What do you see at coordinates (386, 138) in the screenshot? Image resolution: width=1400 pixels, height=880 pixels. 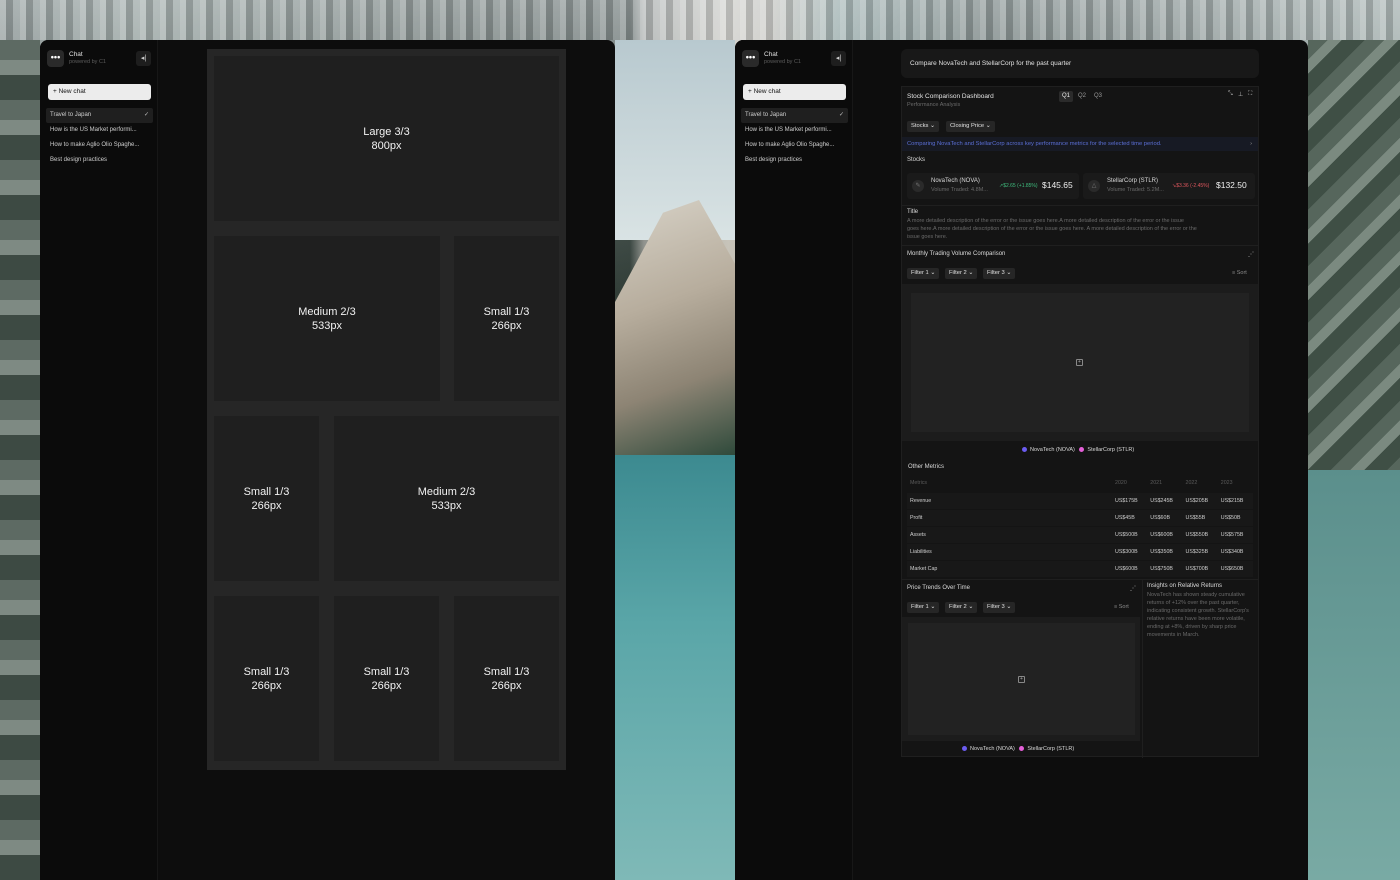 I see `grid-tile-large: Large 3/3 800px` at bounding box center [386, 138].